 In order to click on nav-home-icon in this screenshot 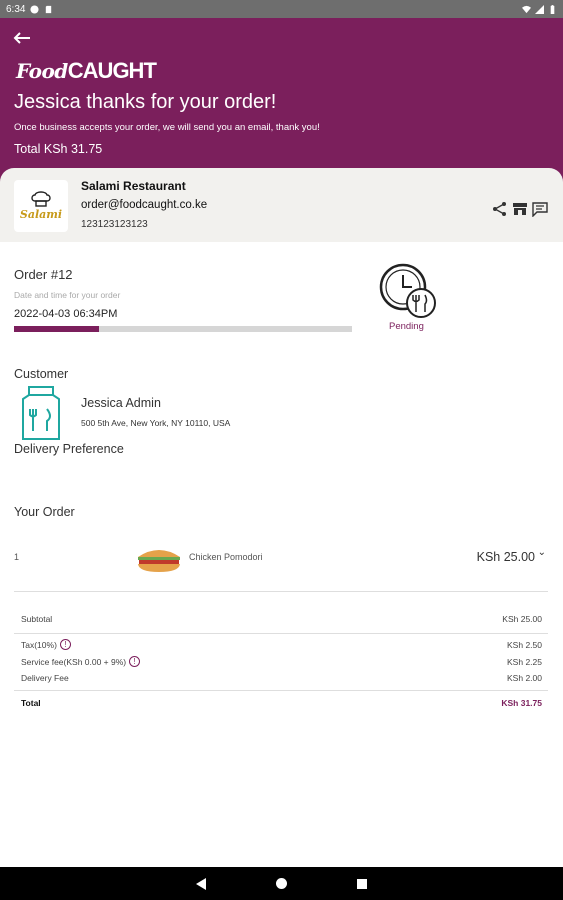, I will do `click(281, 883)`.